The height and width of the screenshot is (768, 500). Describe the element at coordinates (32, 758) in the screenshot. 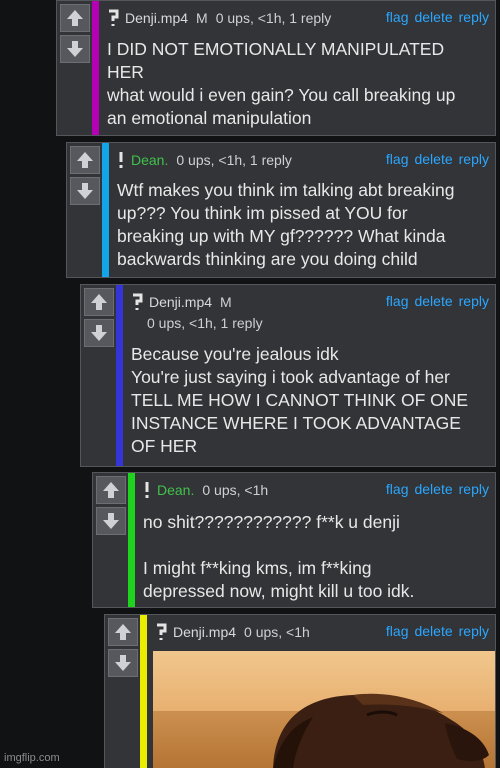

I see `watermark: imgflip.com` at that location.